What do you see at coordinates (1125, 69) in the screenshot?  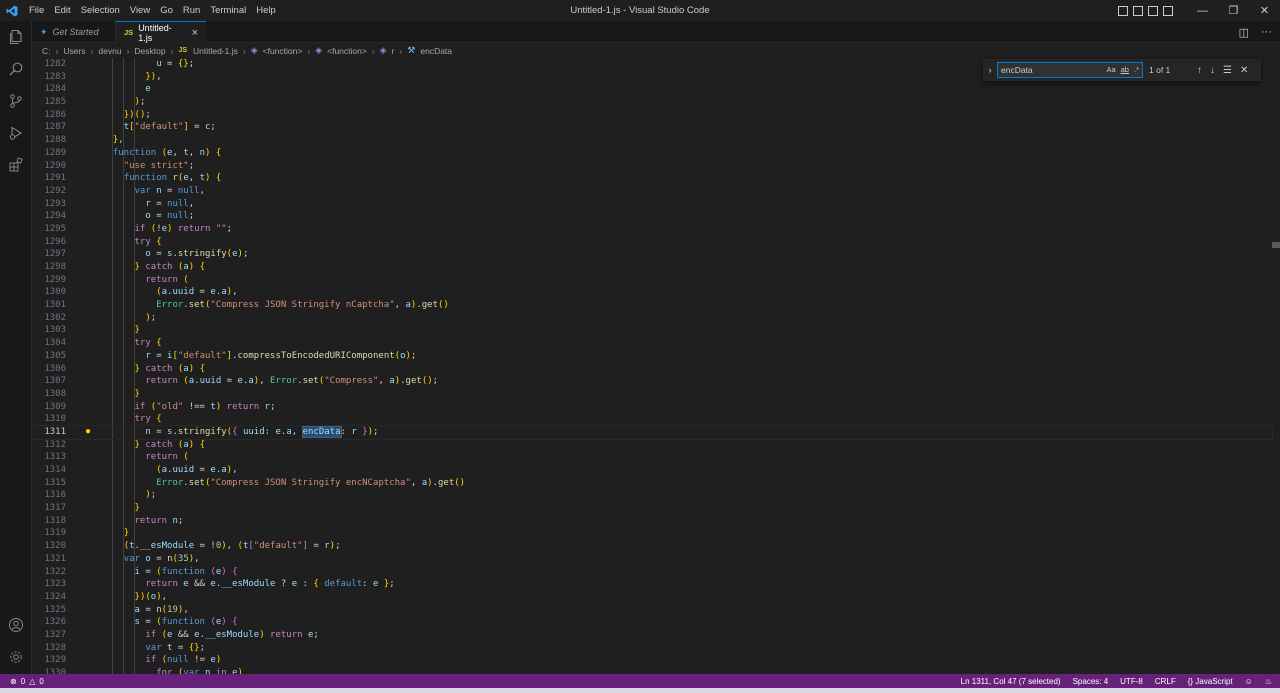 I see `match-whole-word-toggle: ab` at bounding box center [1125, 69].